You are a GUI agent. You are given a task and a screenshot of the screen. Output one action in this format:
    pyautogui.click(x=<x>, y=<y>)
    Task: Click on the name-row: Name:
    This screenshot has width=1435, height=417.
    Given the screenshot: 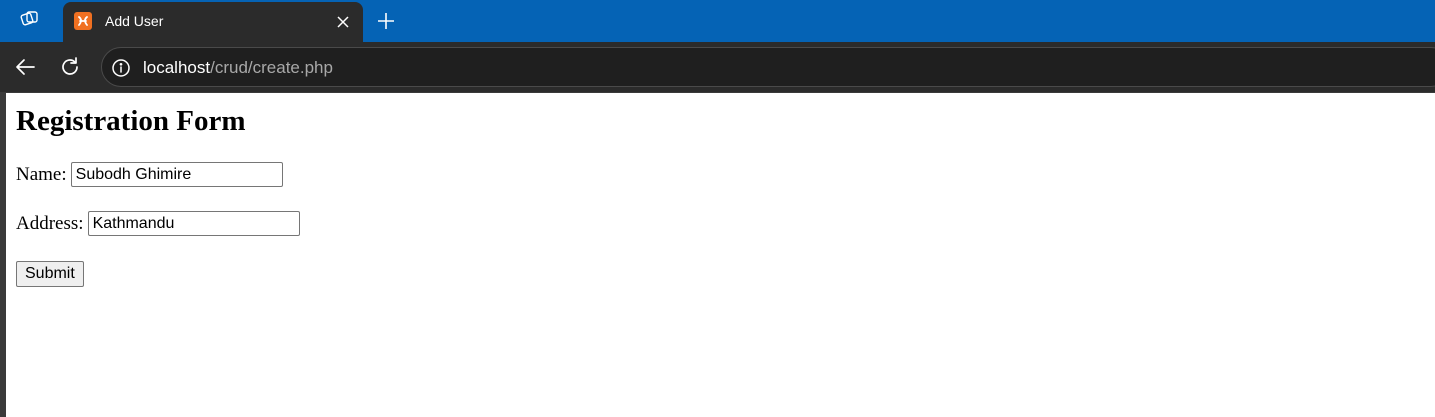 What is the action you would take?
    pyautogui.click(x=149, y=174)
    